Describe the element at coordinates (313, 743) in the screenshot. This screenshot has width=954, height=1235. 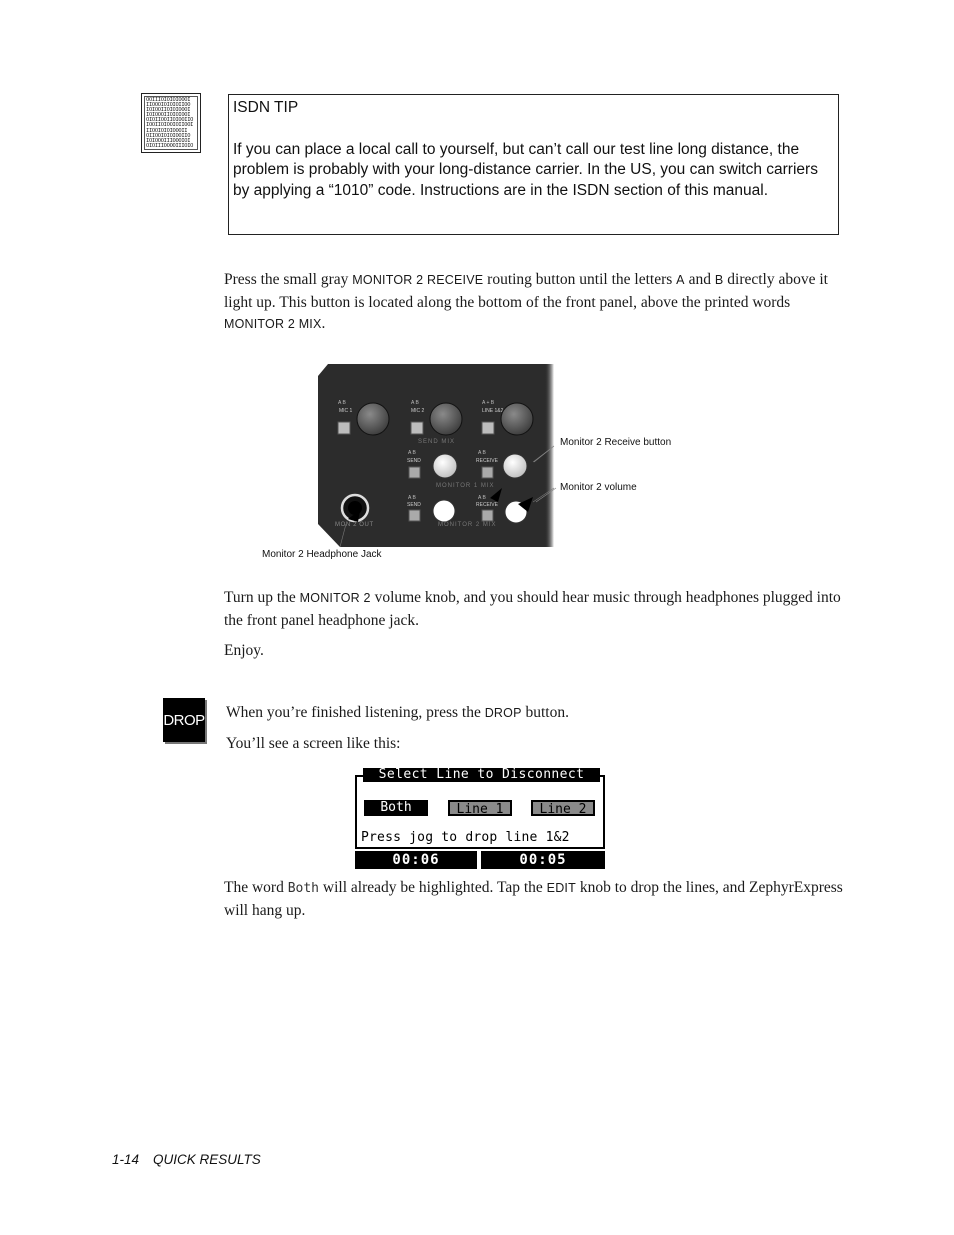
I see `screen-intro: You’ll see a screen like this:` at that location.